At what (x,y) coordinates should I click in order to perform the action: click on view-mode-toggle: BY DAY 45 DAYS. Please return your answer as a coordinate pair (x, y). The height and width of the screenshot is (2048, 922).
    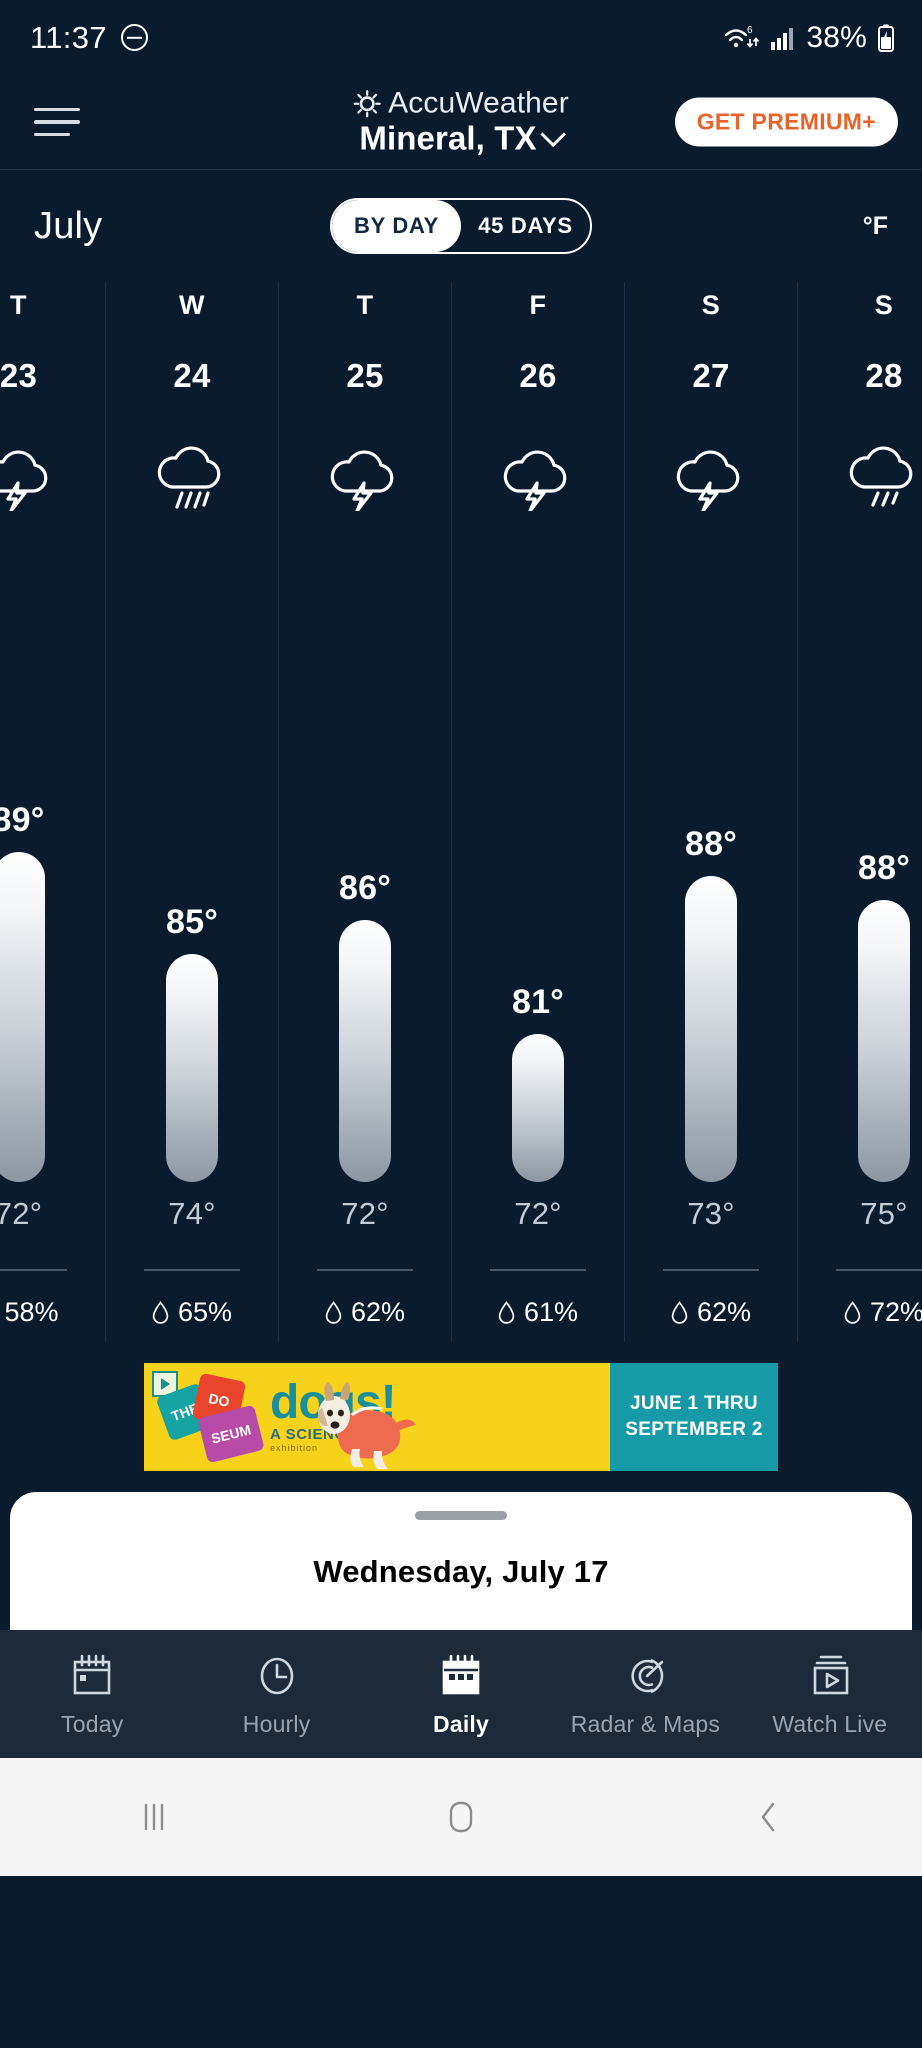
    Looking at the image, I should click on (461, 226).